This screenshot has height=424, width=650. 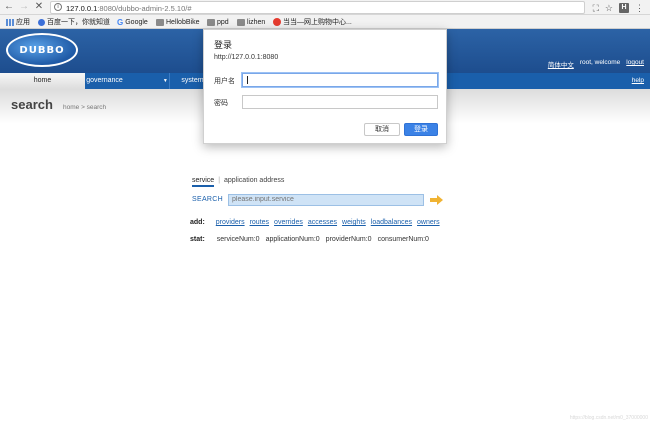 I want to click on logo-text: DUBBO, so click(x=42, y=50).